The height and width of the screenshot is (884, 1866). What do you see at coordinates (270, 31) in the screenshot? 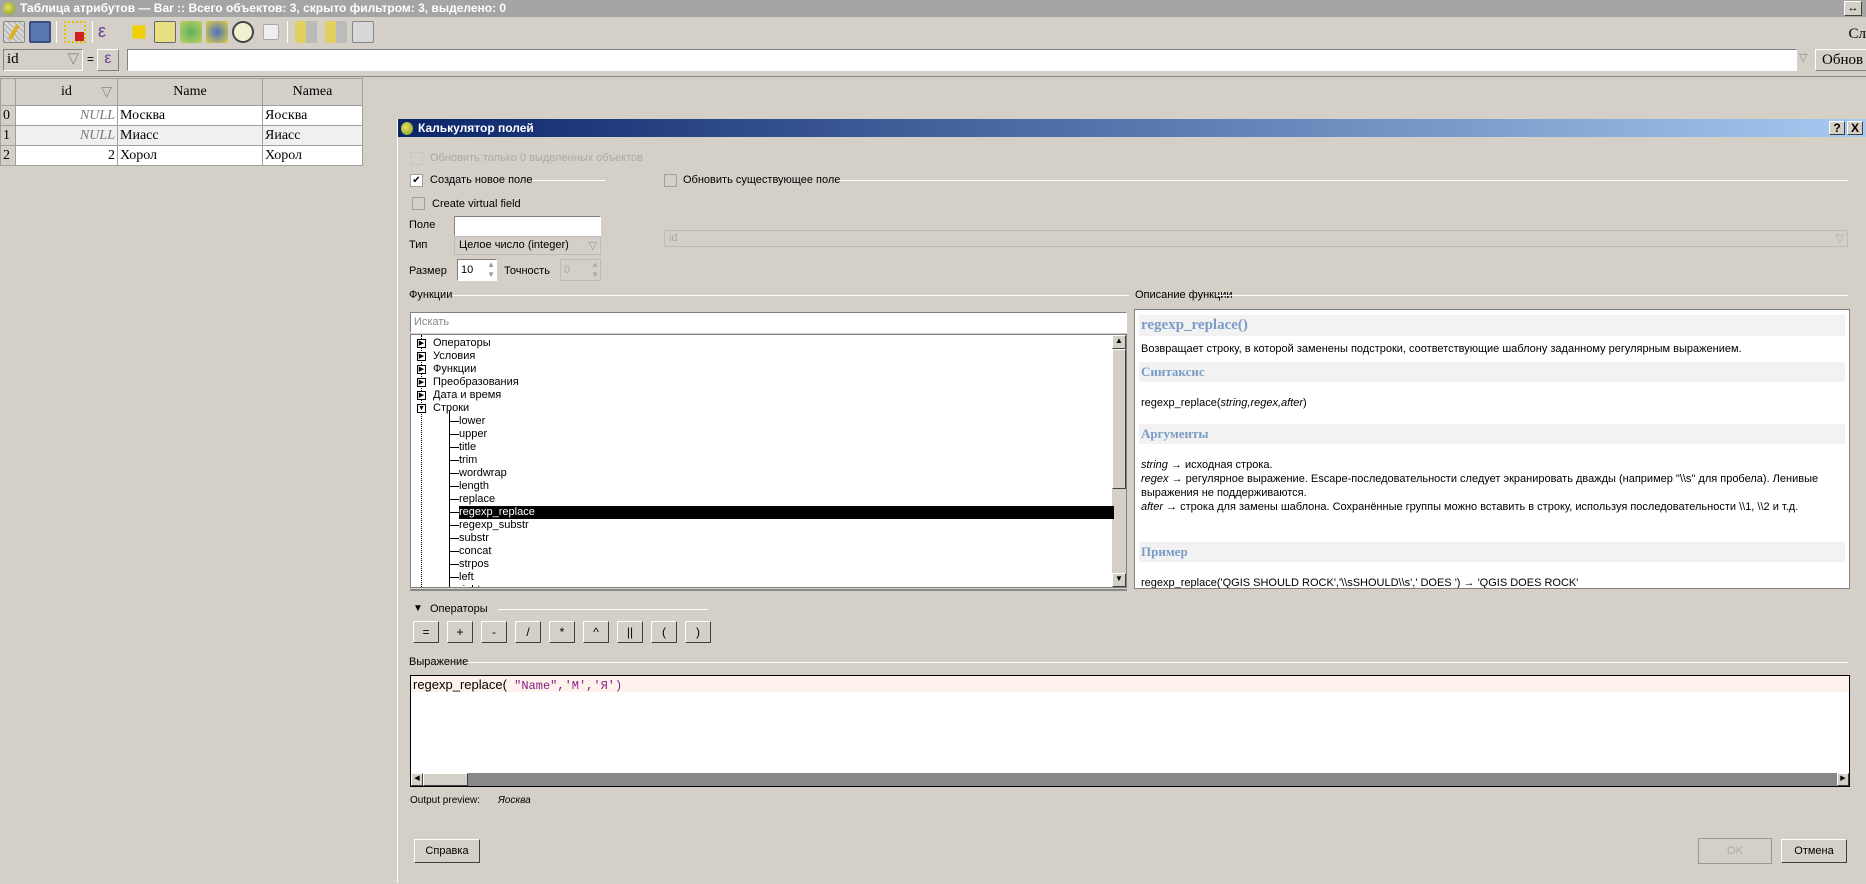
I see `copy-rows-icon` at bounding box center [270, 31].